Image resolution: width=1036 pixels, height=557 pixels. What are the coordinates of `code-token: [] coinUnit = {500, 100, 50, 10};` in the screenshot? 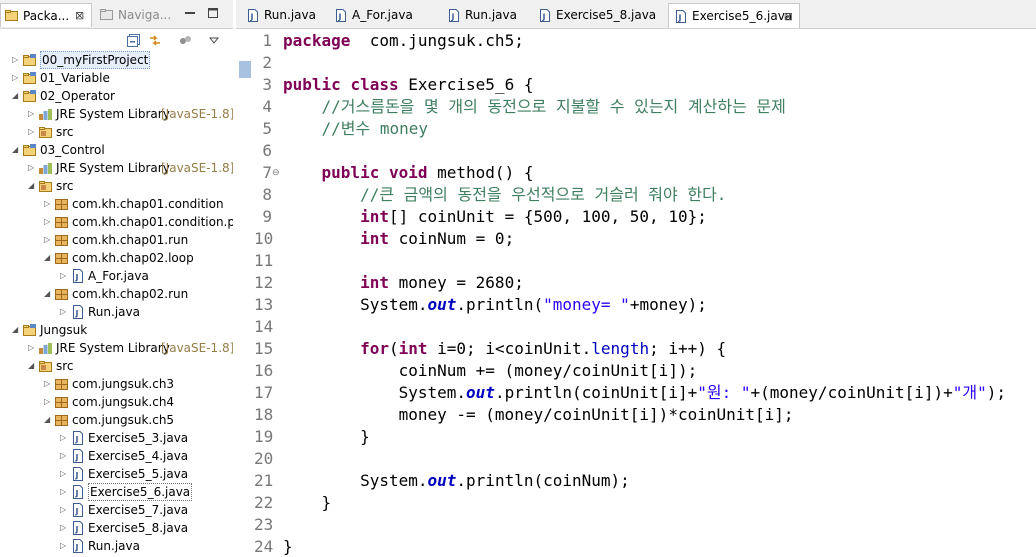 It's located at (547, 216).